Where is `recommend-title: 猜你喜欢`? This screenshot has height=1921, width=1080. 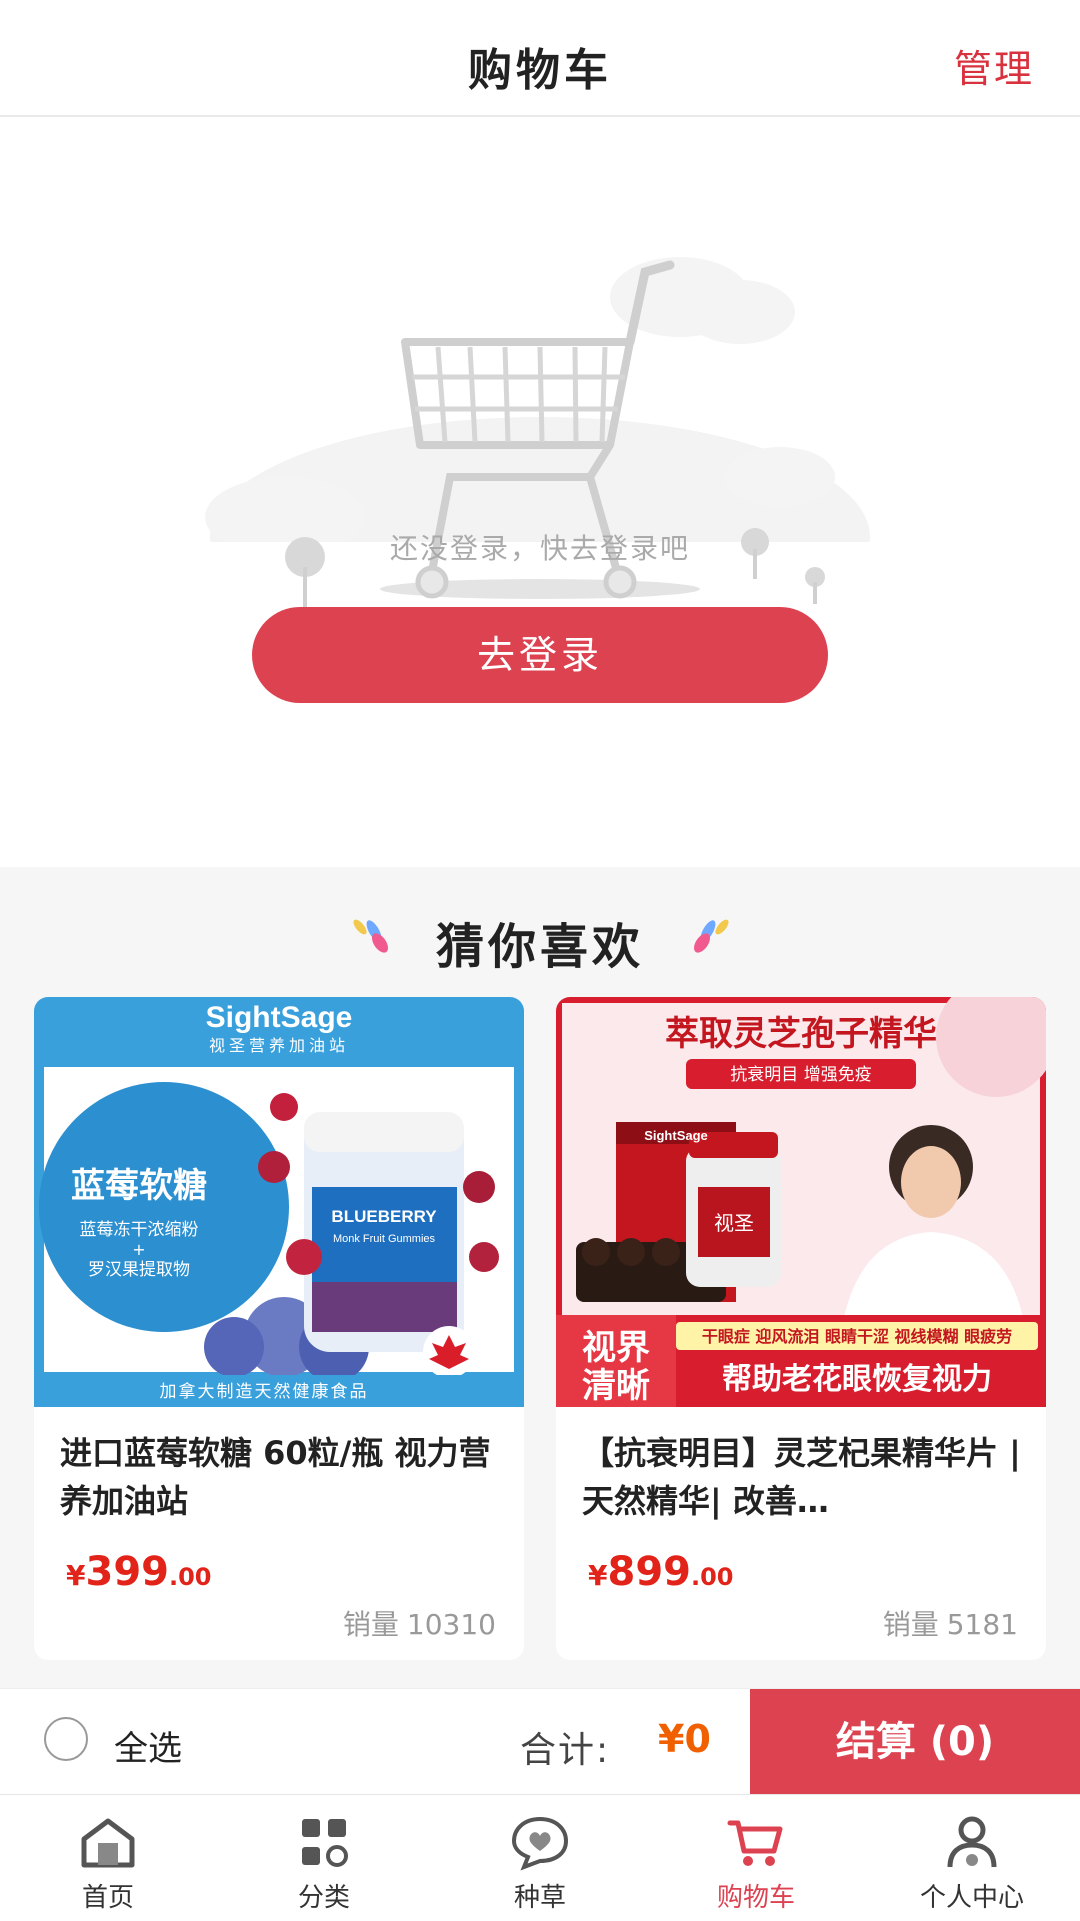
recommend-title: 猜你喜欢 is located at coordinates (539, 947).